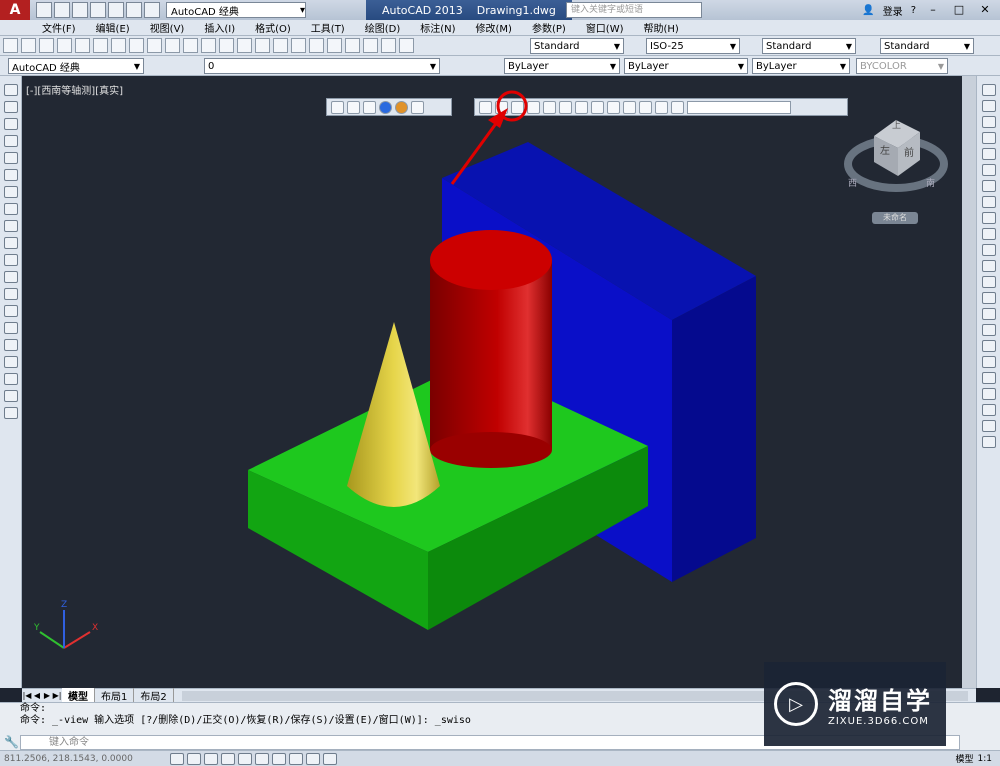 This screenshot has height=766, width=1000. I want to click on help-icon: ?, so click(913, 10).